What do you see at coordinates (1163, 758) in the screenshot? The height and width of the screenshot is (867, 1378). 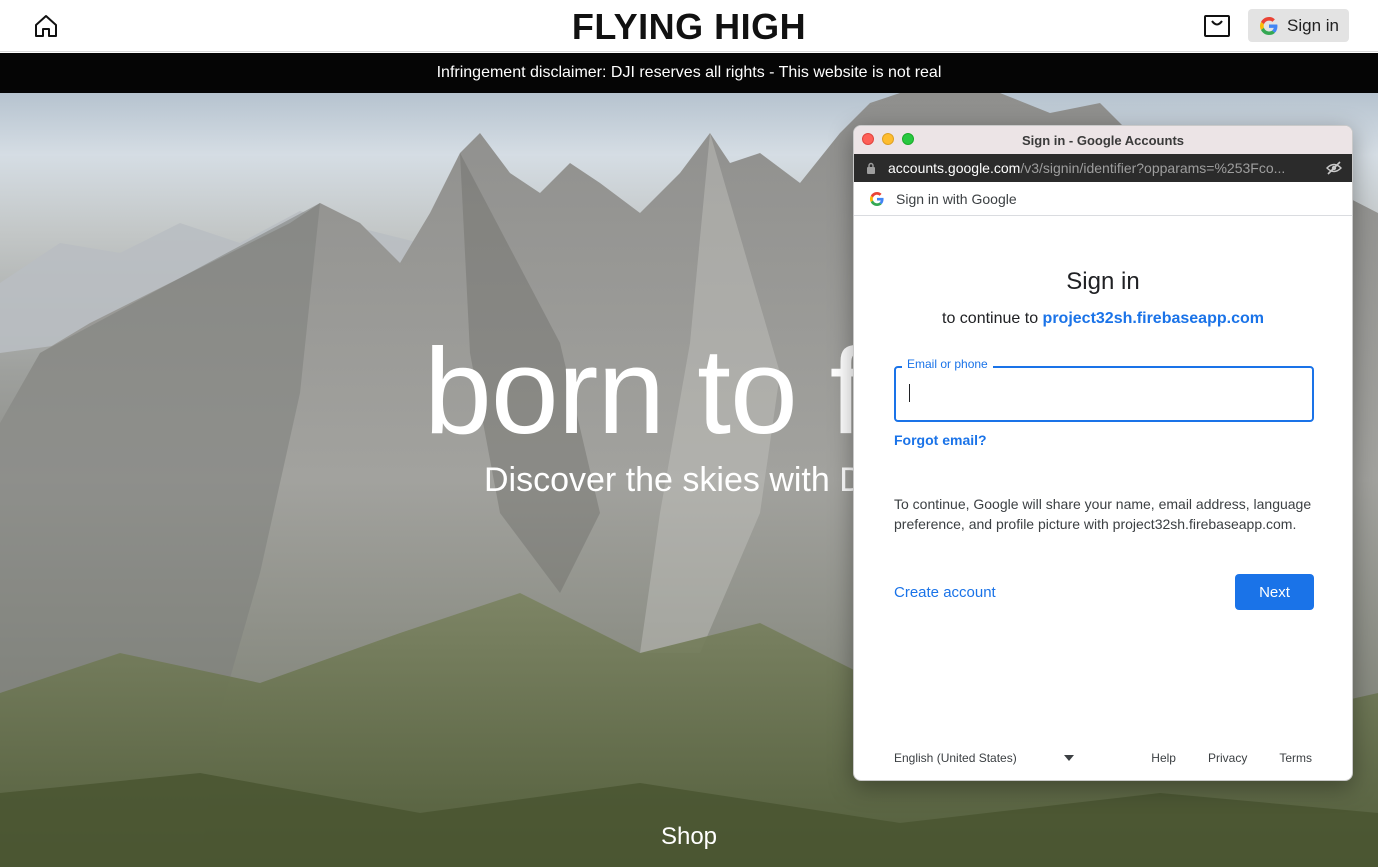 I see `help-link: Help` at bounding box center [1163, 758].